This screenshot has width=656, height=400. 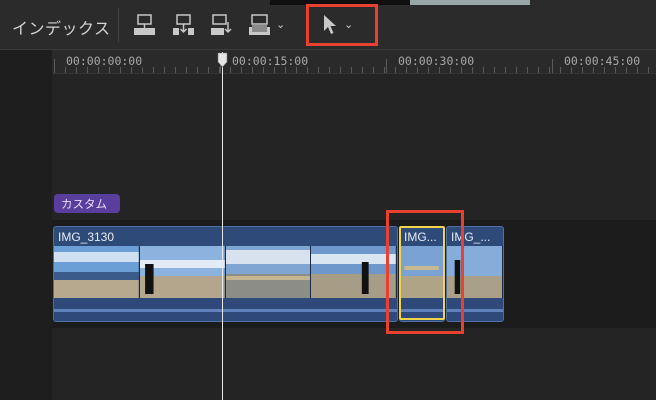 What do you see at coordinates (436, 61) in the screenshot?
I see `timecode-30: 00:00:30:00` at bounding box center [436, 61].